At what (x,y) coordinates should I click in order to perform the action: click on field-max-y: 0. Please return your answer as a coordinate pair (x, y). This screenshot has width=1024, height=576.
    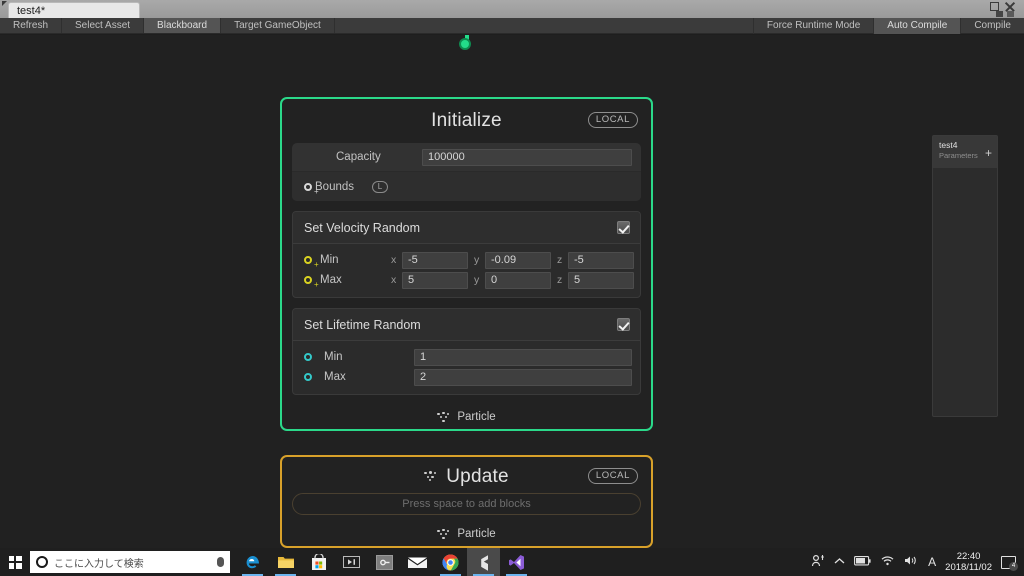
    Looking at the image, I should click on (518, 280).